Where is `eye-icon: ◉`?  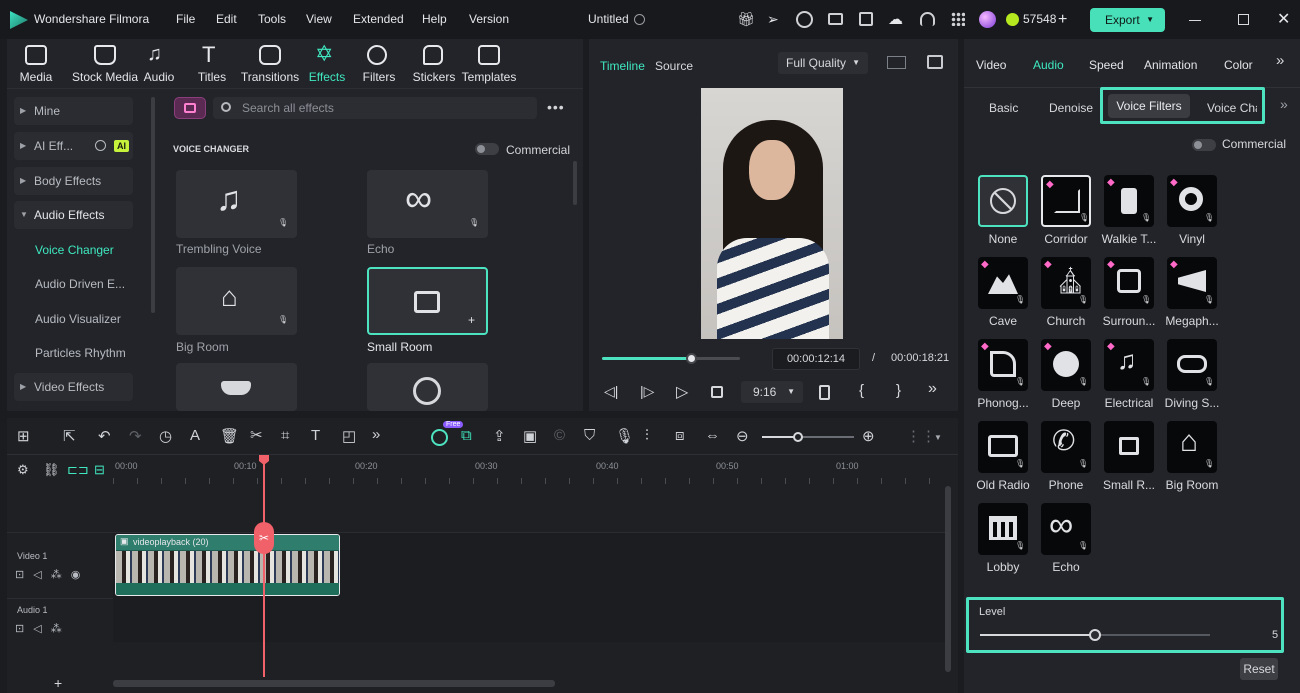 eye-icon: ◉ is located at coordinates (80, 575).